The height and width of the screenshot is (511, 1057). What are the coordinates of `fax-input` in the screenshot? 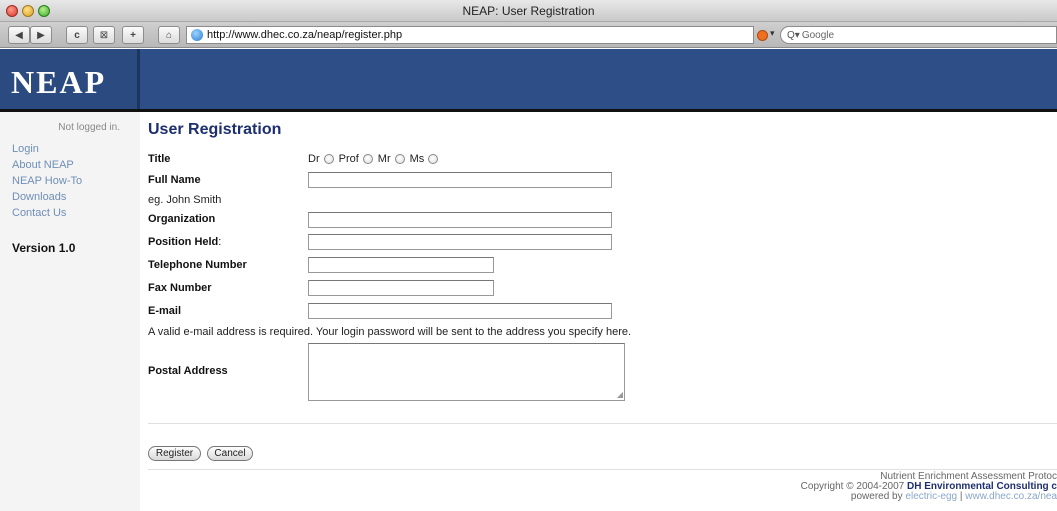 It's located at (401, 288).